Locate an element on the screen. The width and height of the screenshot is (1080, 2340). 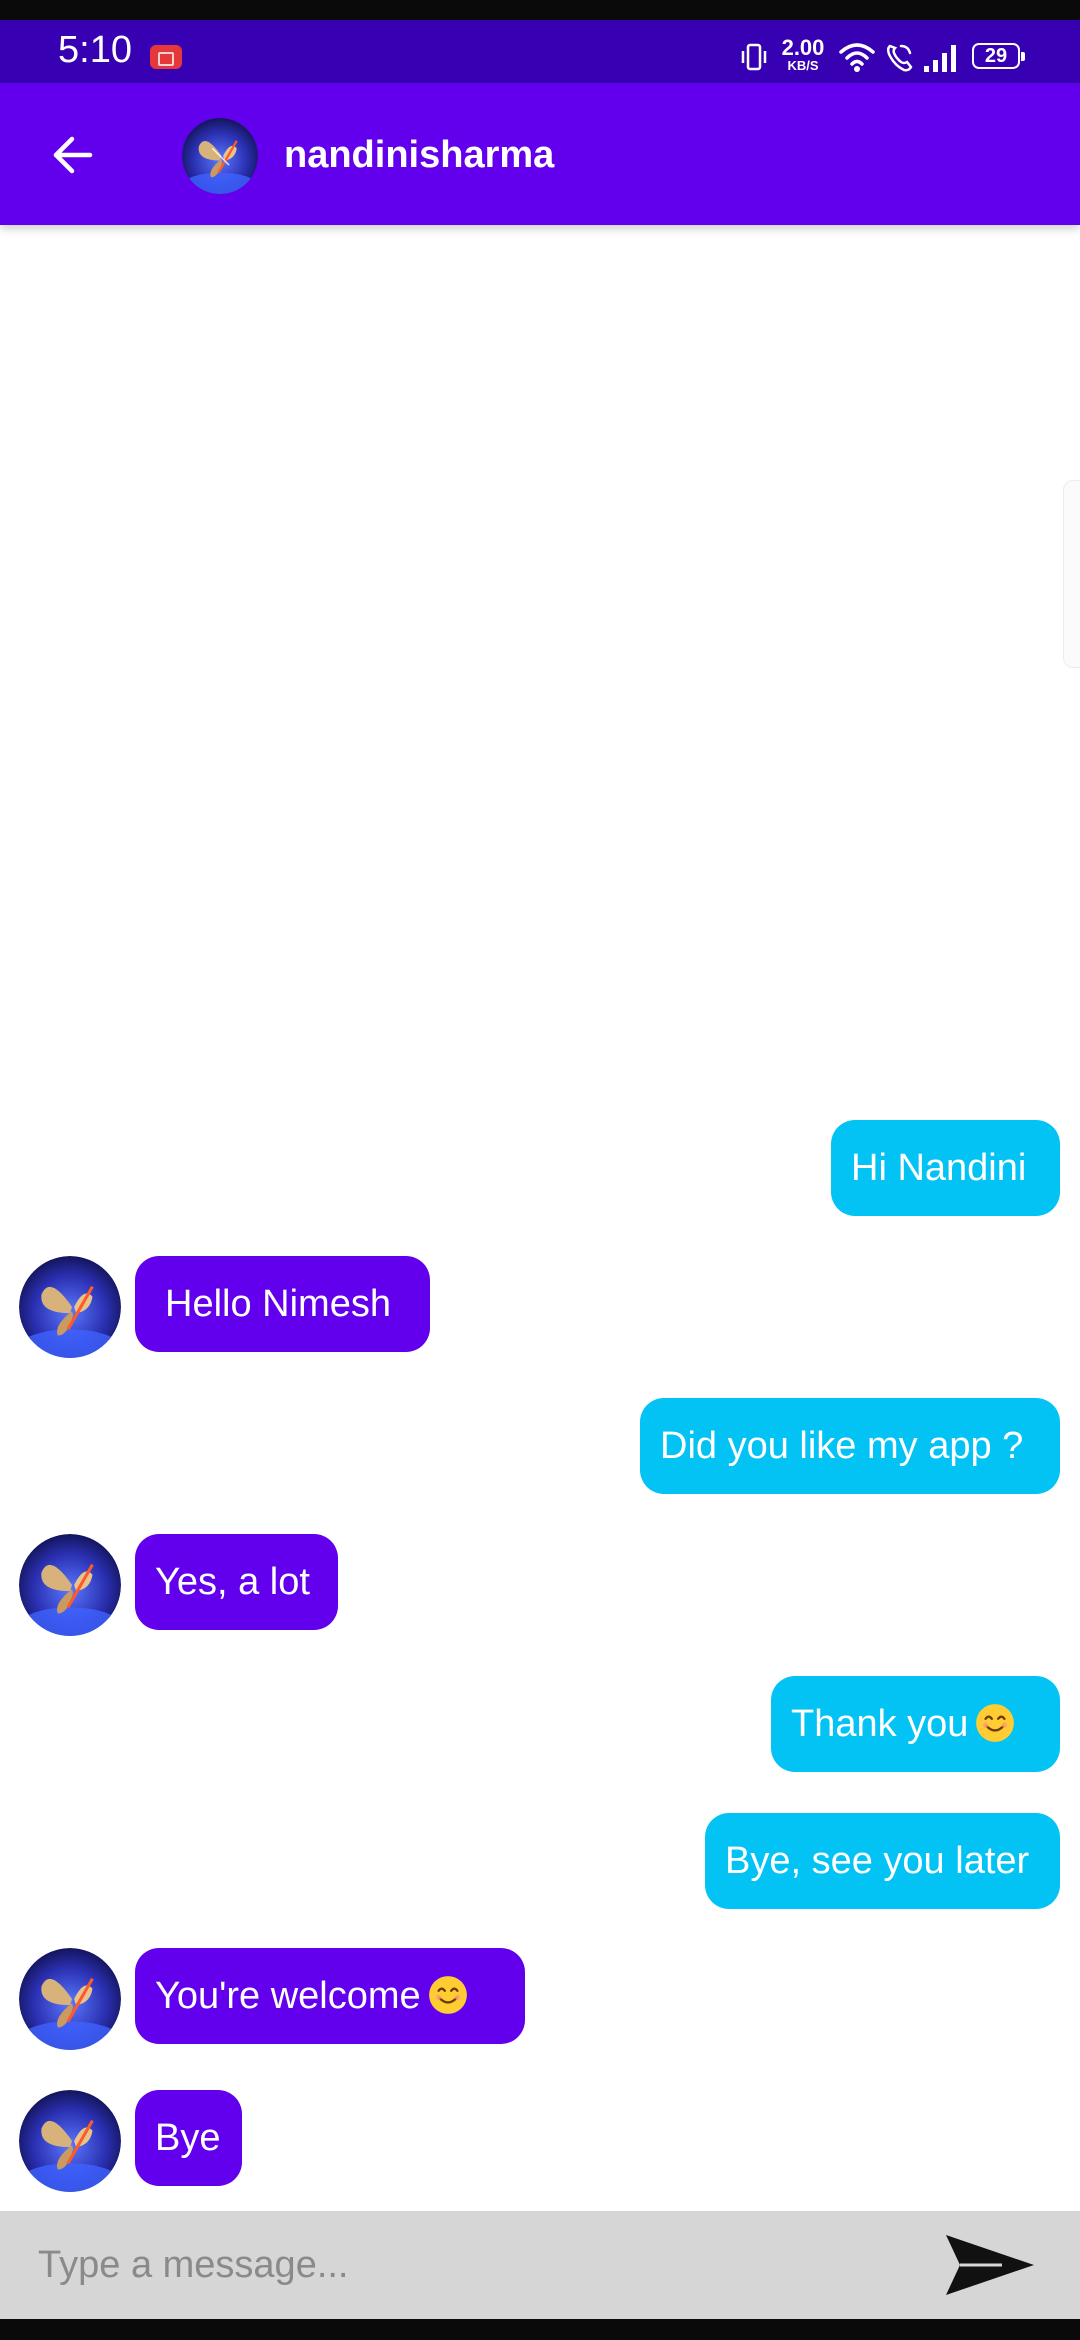
message-bubble-sent: Did you like my app ? is located at coordinates (850, 1446).